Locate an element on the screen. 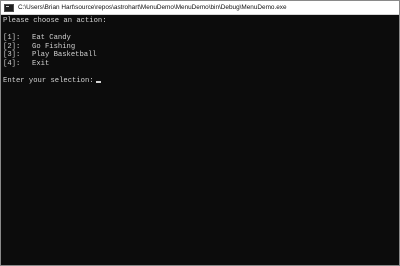 The height and width of the screenshot is (266, 400). menu-item-key: [4]: is located at coordinates (12, 63).